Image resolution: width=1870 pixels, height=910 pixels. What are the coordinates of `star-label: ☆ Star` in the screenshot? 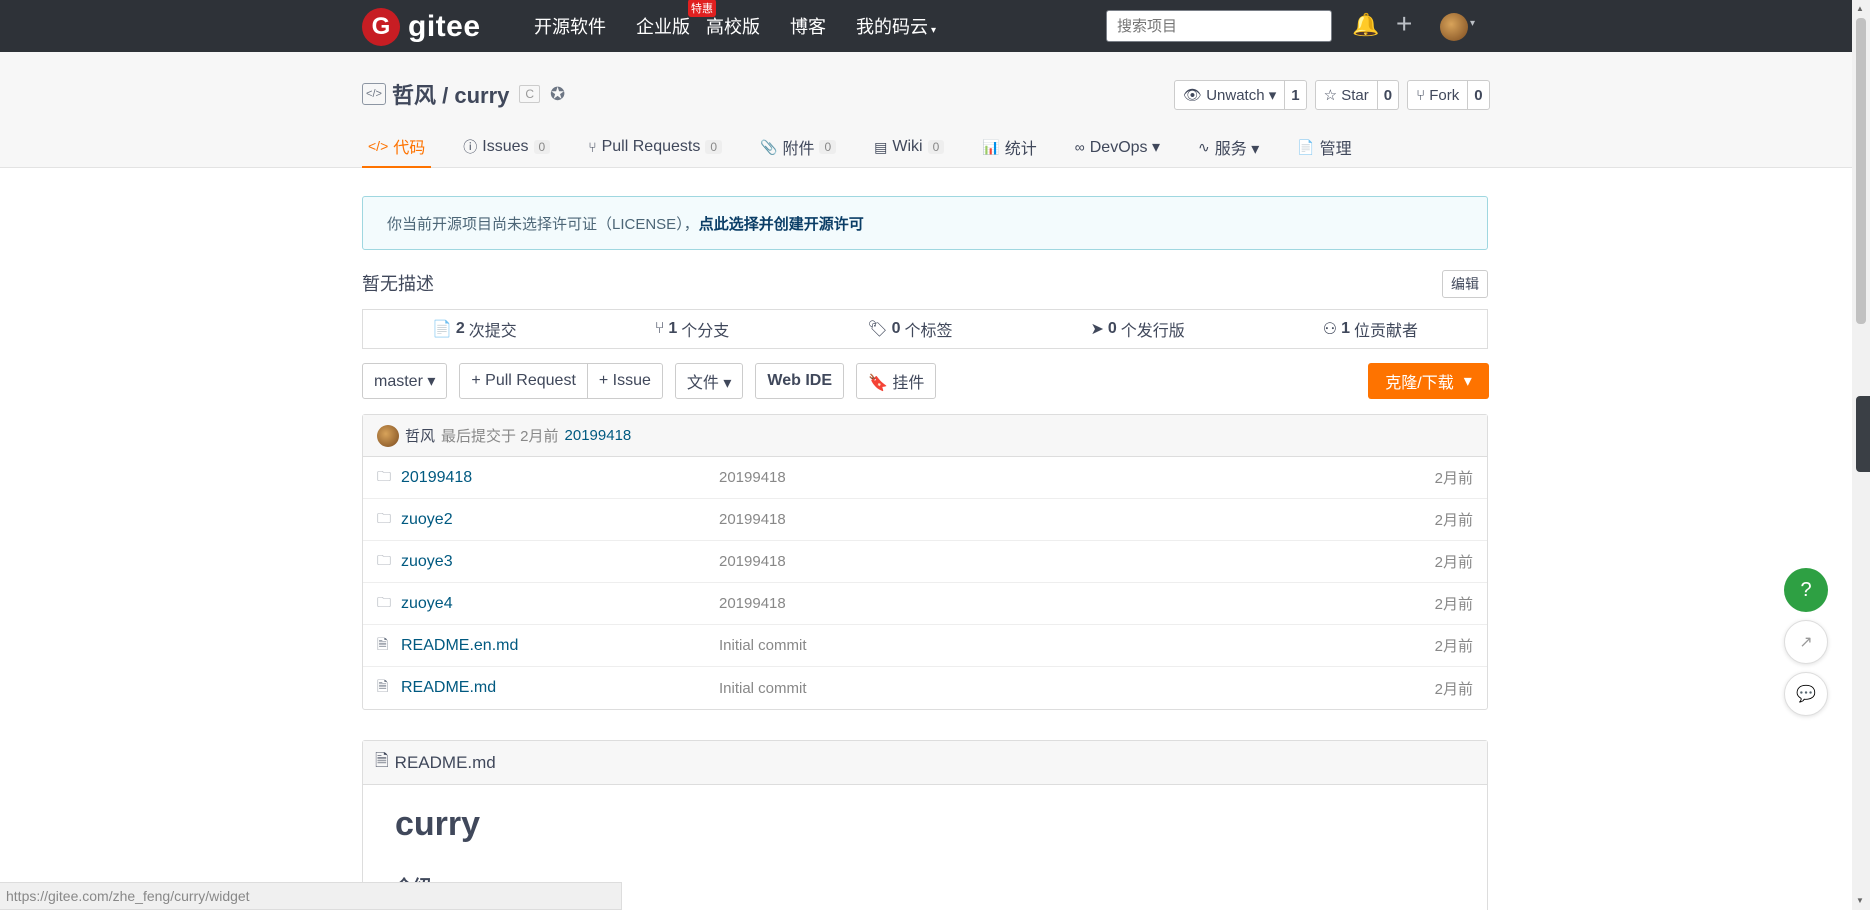 It's located at (1347, 95).